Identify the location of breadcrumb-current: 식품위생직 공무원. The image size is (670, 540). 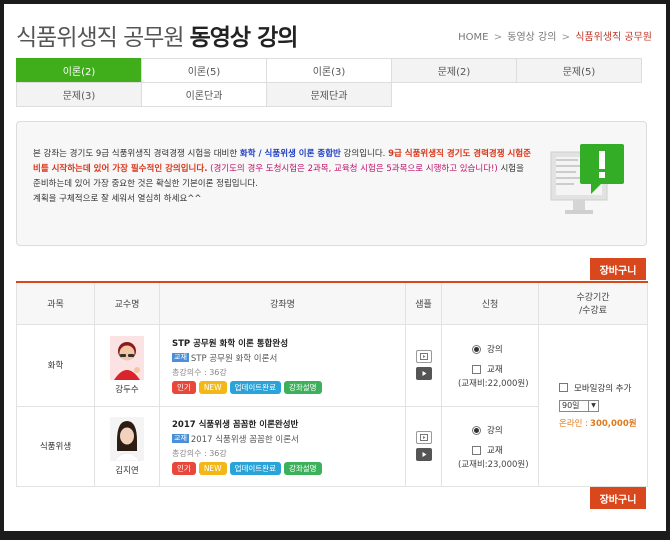
(613, 37).